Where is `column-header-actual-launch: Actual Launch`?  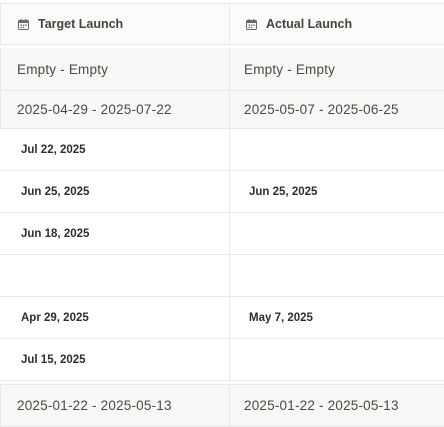 column-header-actual-launch: Actual Launch is located at coordinates (337, 24).